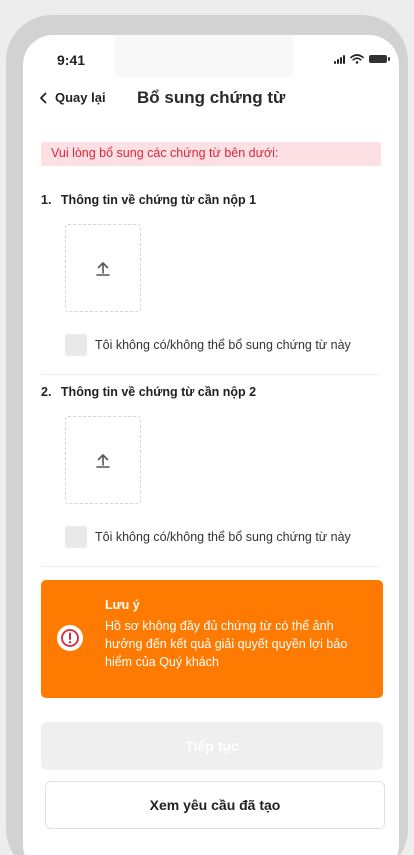 Image resolution: width=414 pixels, height=855 pixels. Describe the element at coordinates (204, 56) in the screenshot. I see `notch` at that location.